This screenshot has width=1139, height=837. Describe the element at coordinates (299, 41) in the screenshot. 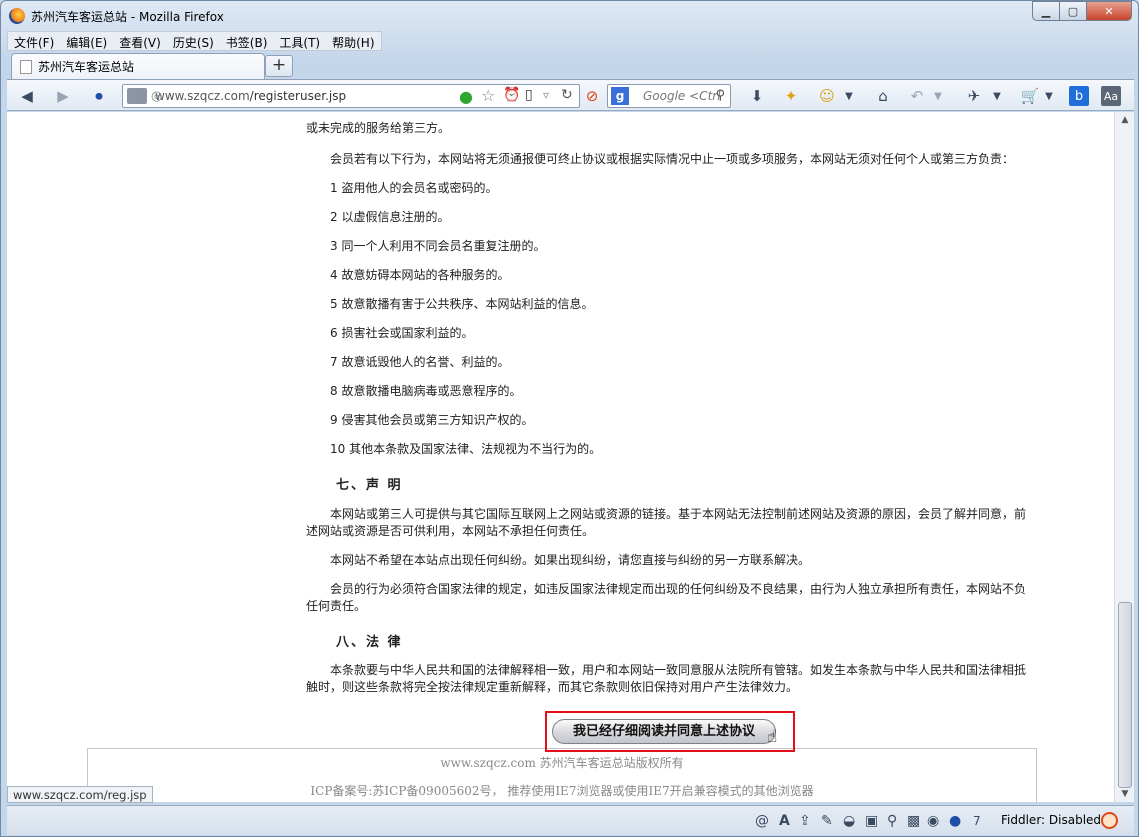

I see `menu-tools: 工具(T)` at that location.